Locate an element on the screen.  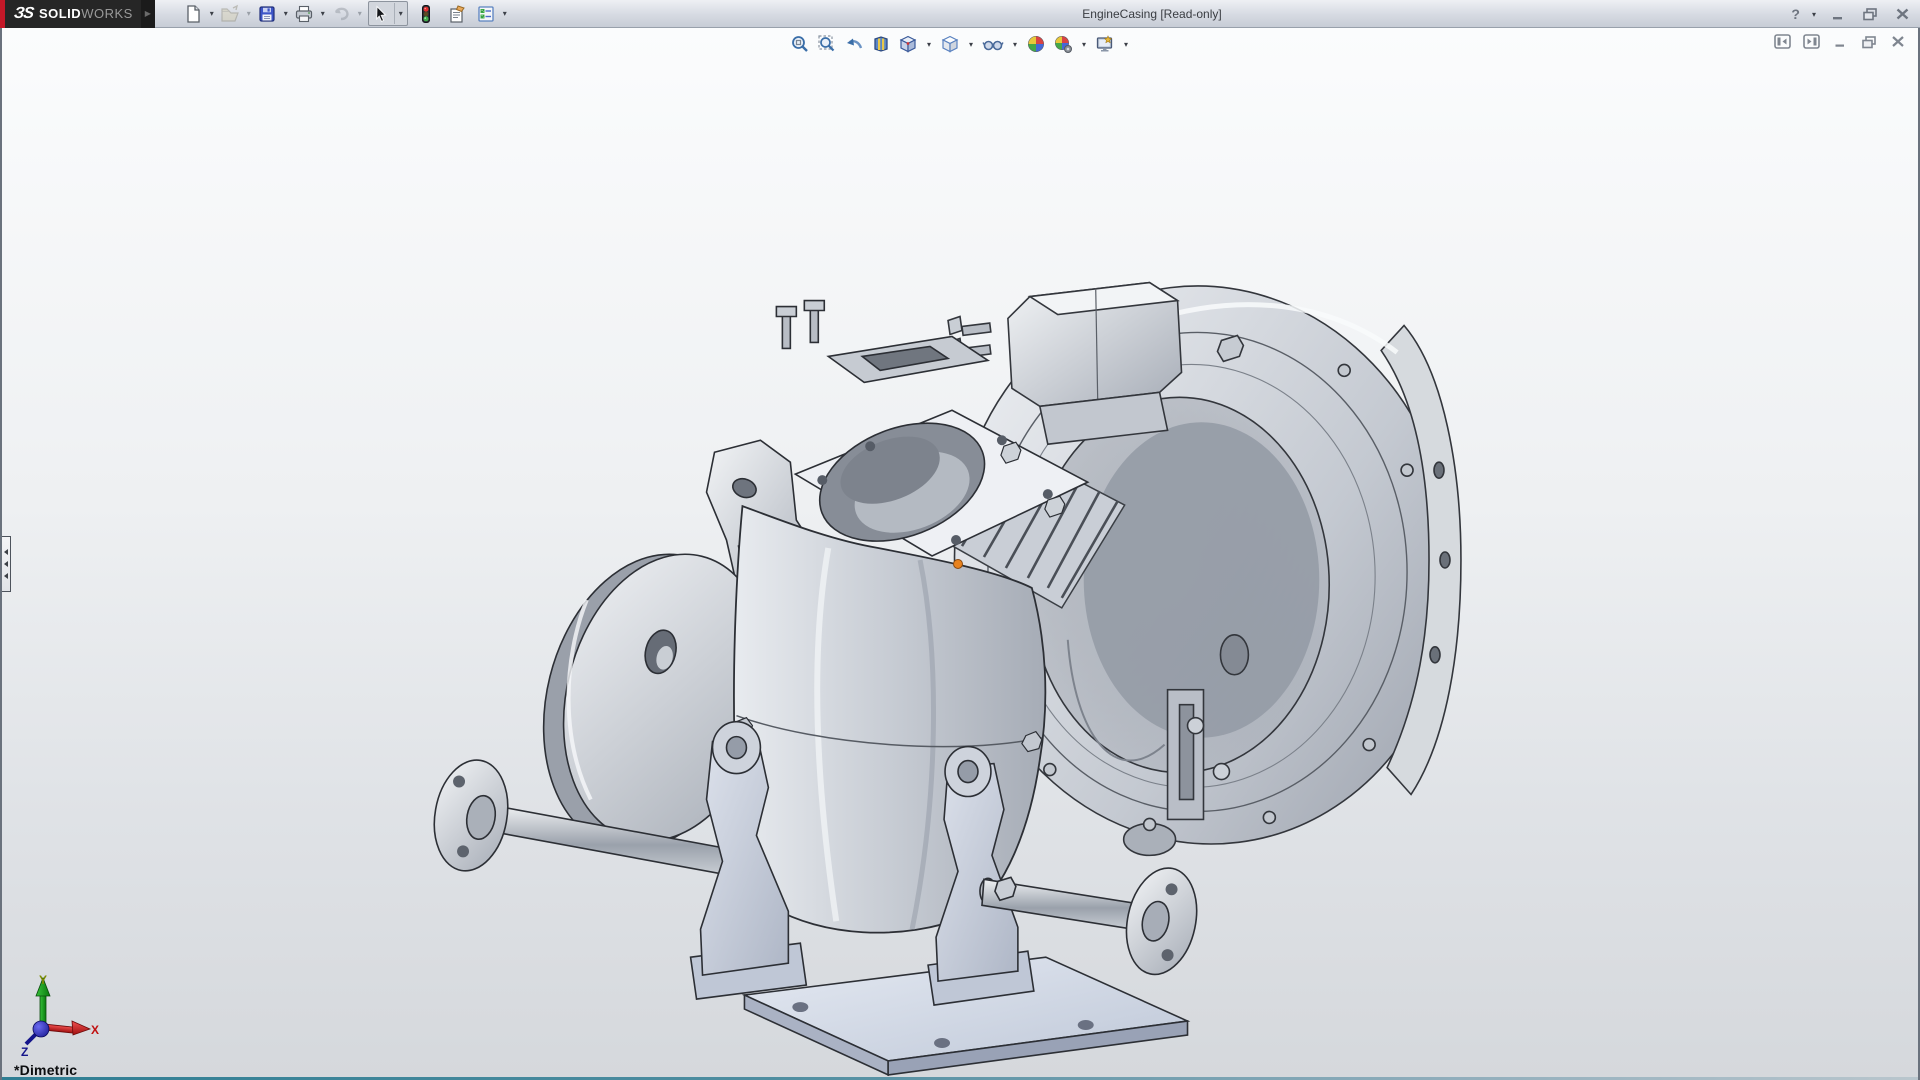
feature-manager-collapsed-tab is located at coordinates (6, 564).